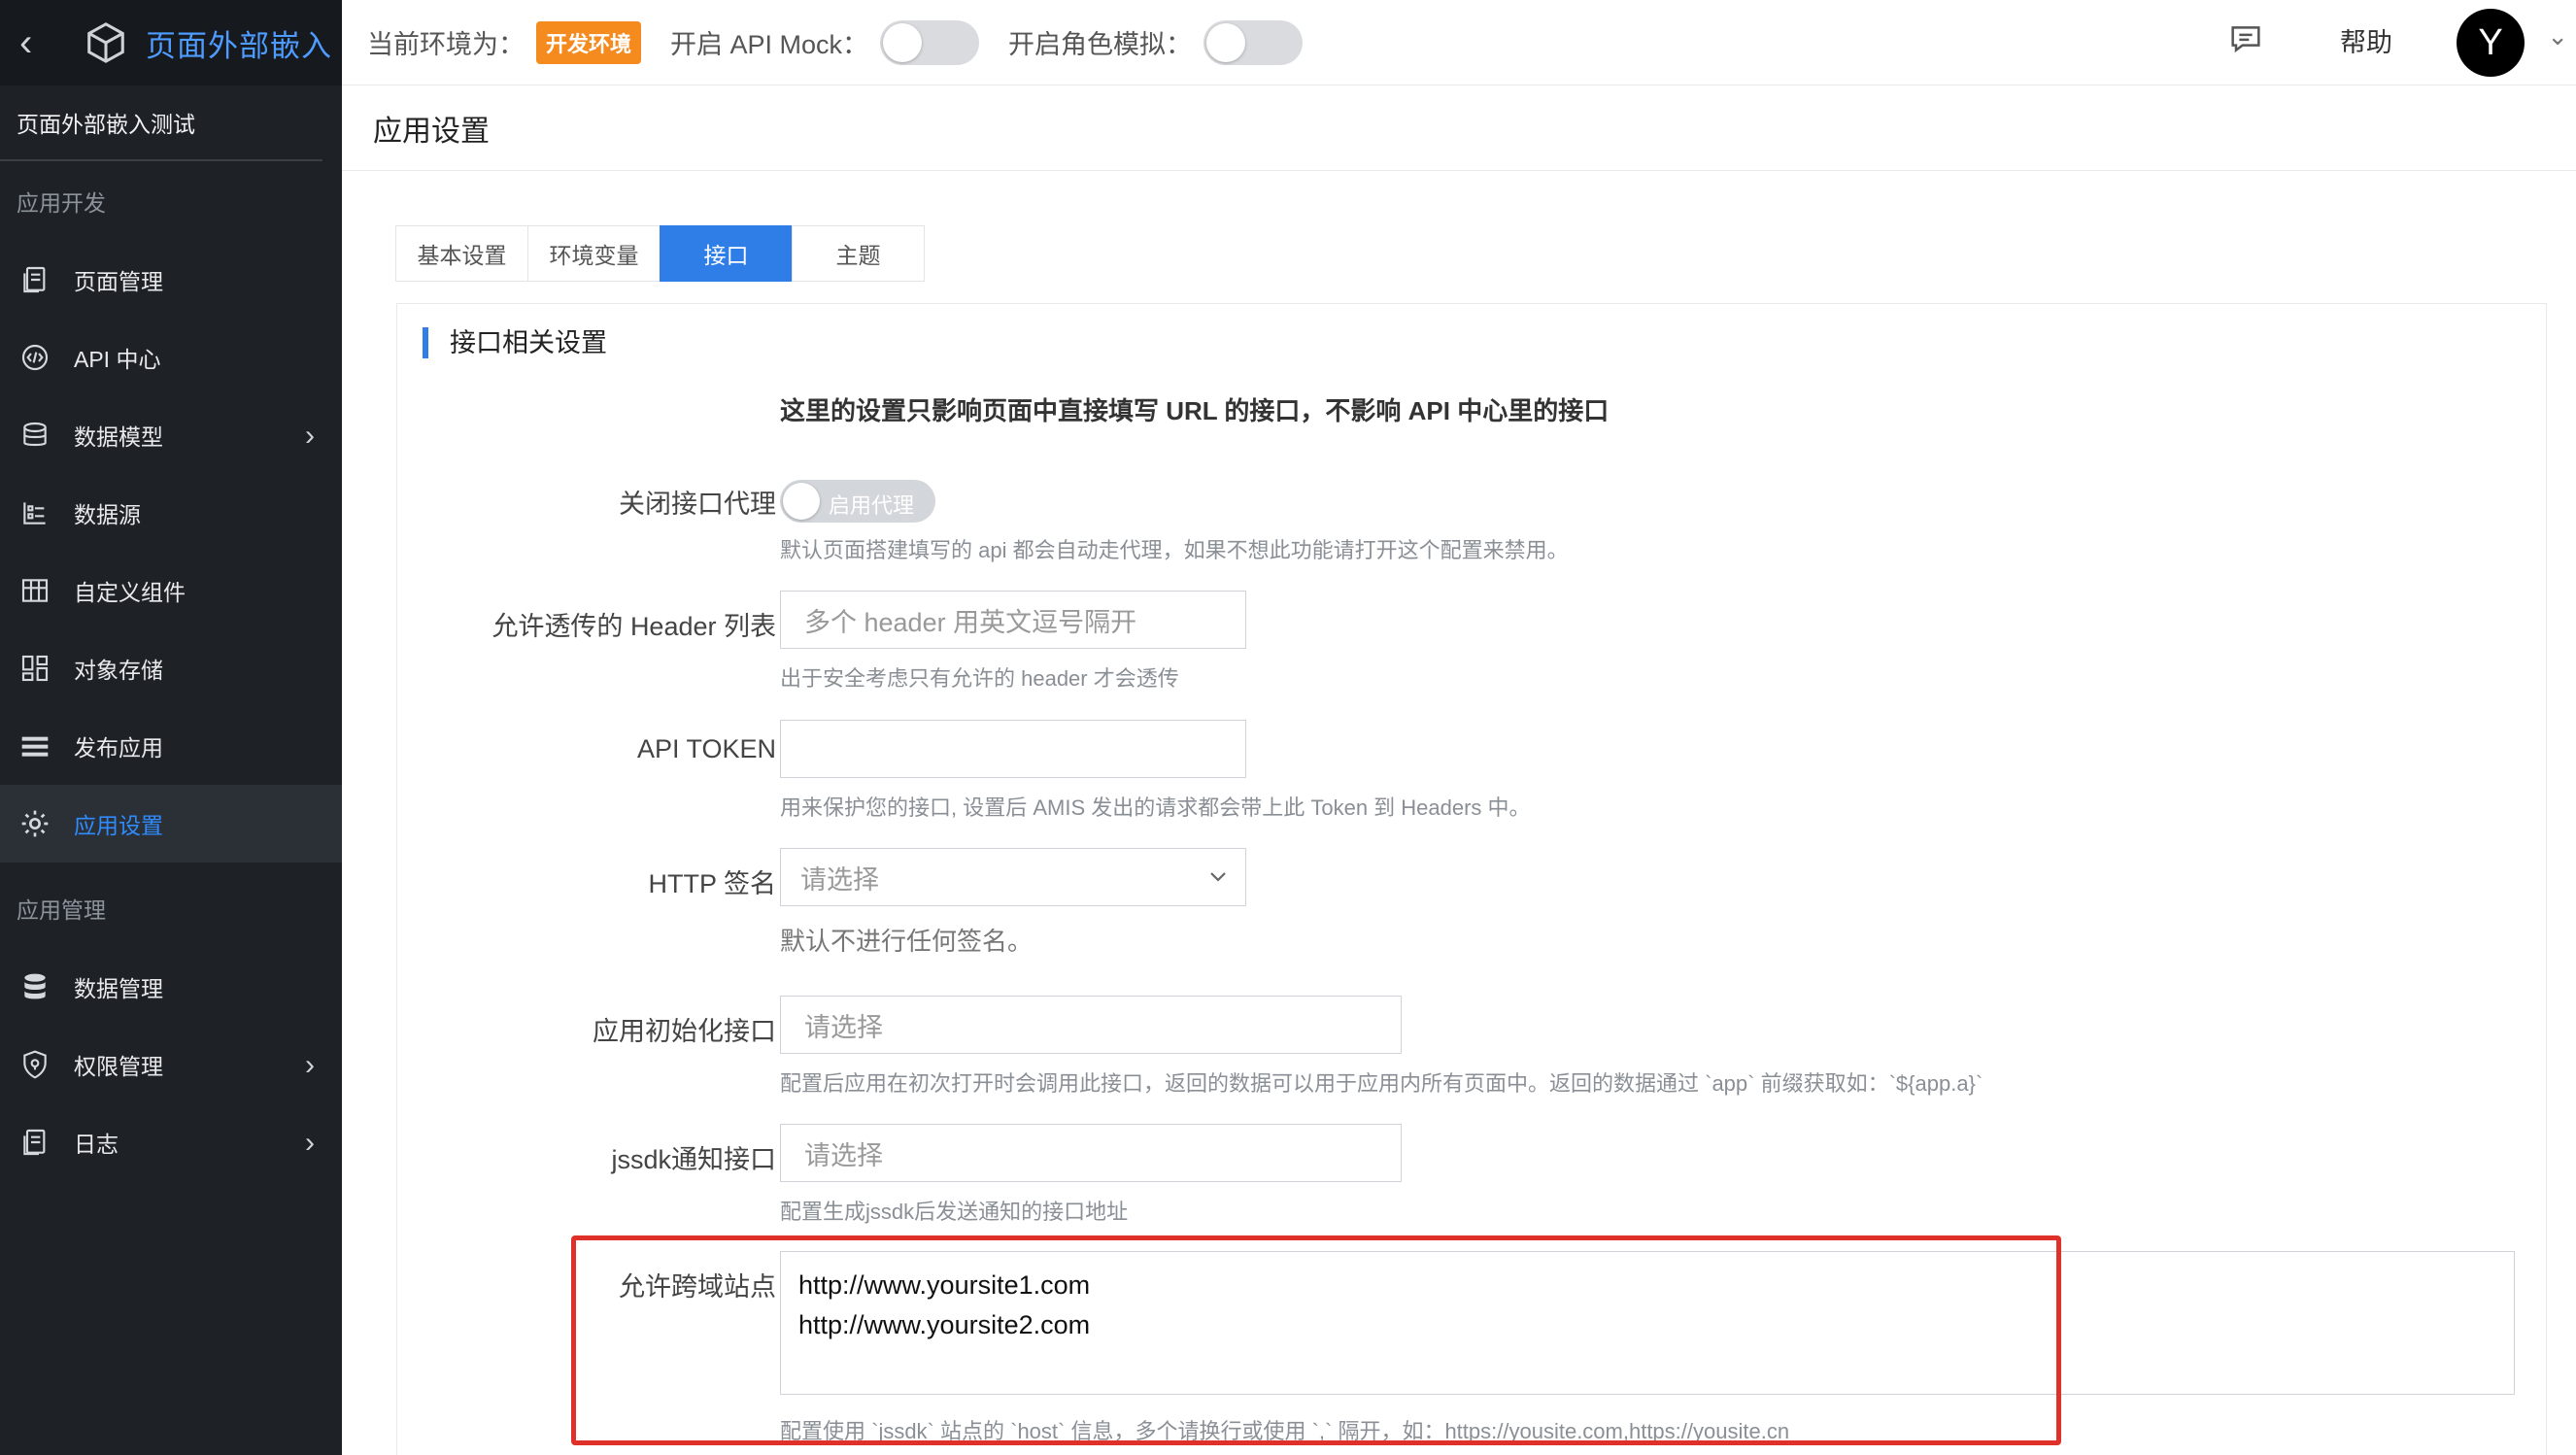  What do you see at coordinates (979, 678) in the screenshot?
I see `headers-help: 出于安全考虑只有允许的 header 才会透传` at bounding box center [979, 678].